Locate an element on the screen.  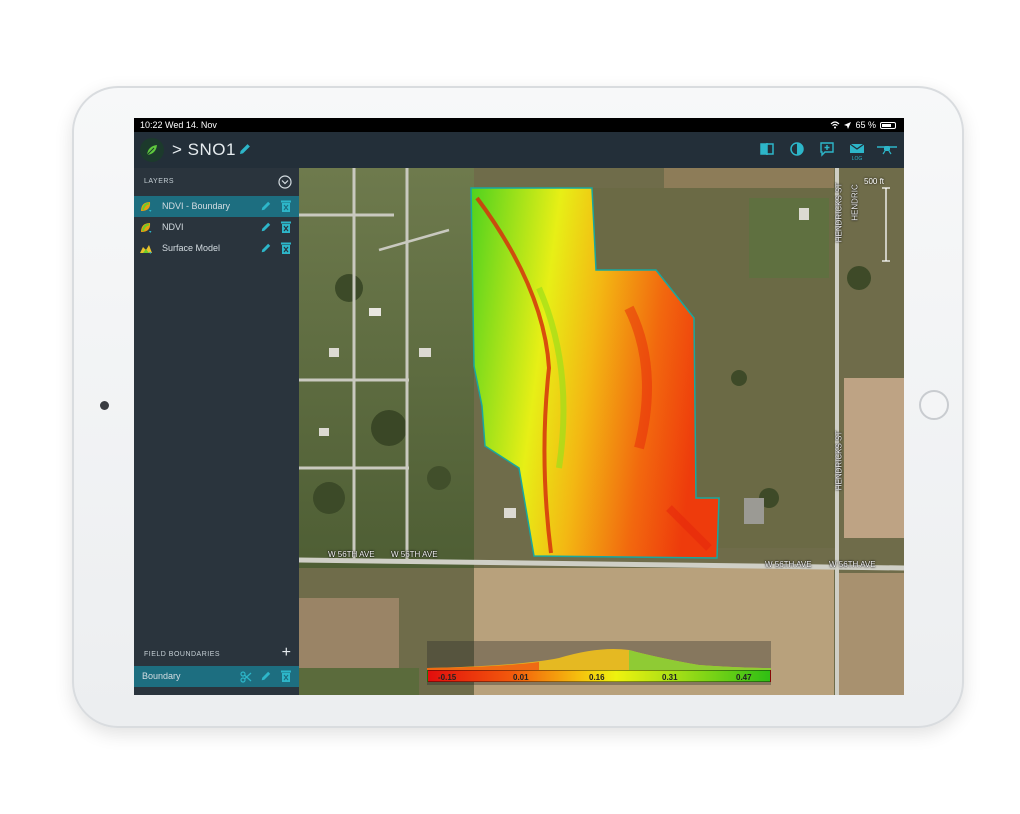
drone-icon is located at coordinates (887, 150).